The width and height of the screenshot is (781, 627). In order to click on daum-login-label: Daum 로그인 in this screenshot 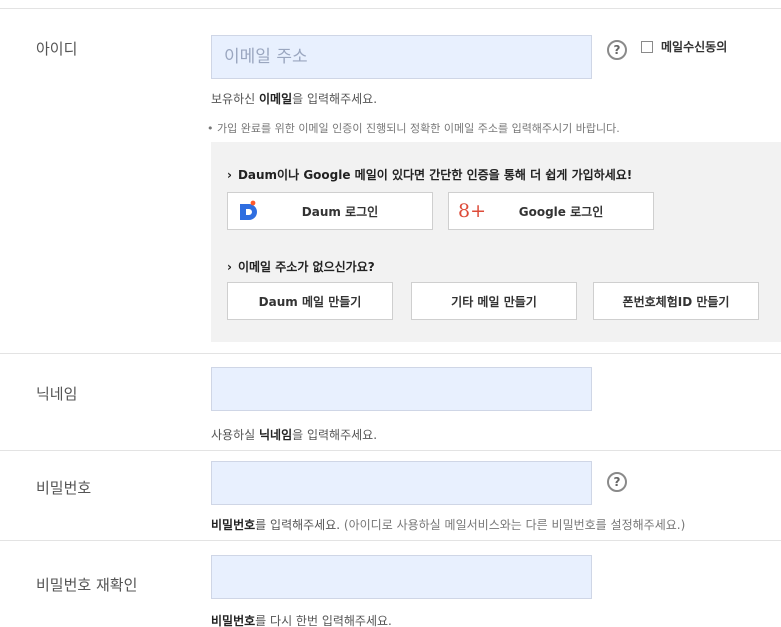, I will do `click(340, 211)`.